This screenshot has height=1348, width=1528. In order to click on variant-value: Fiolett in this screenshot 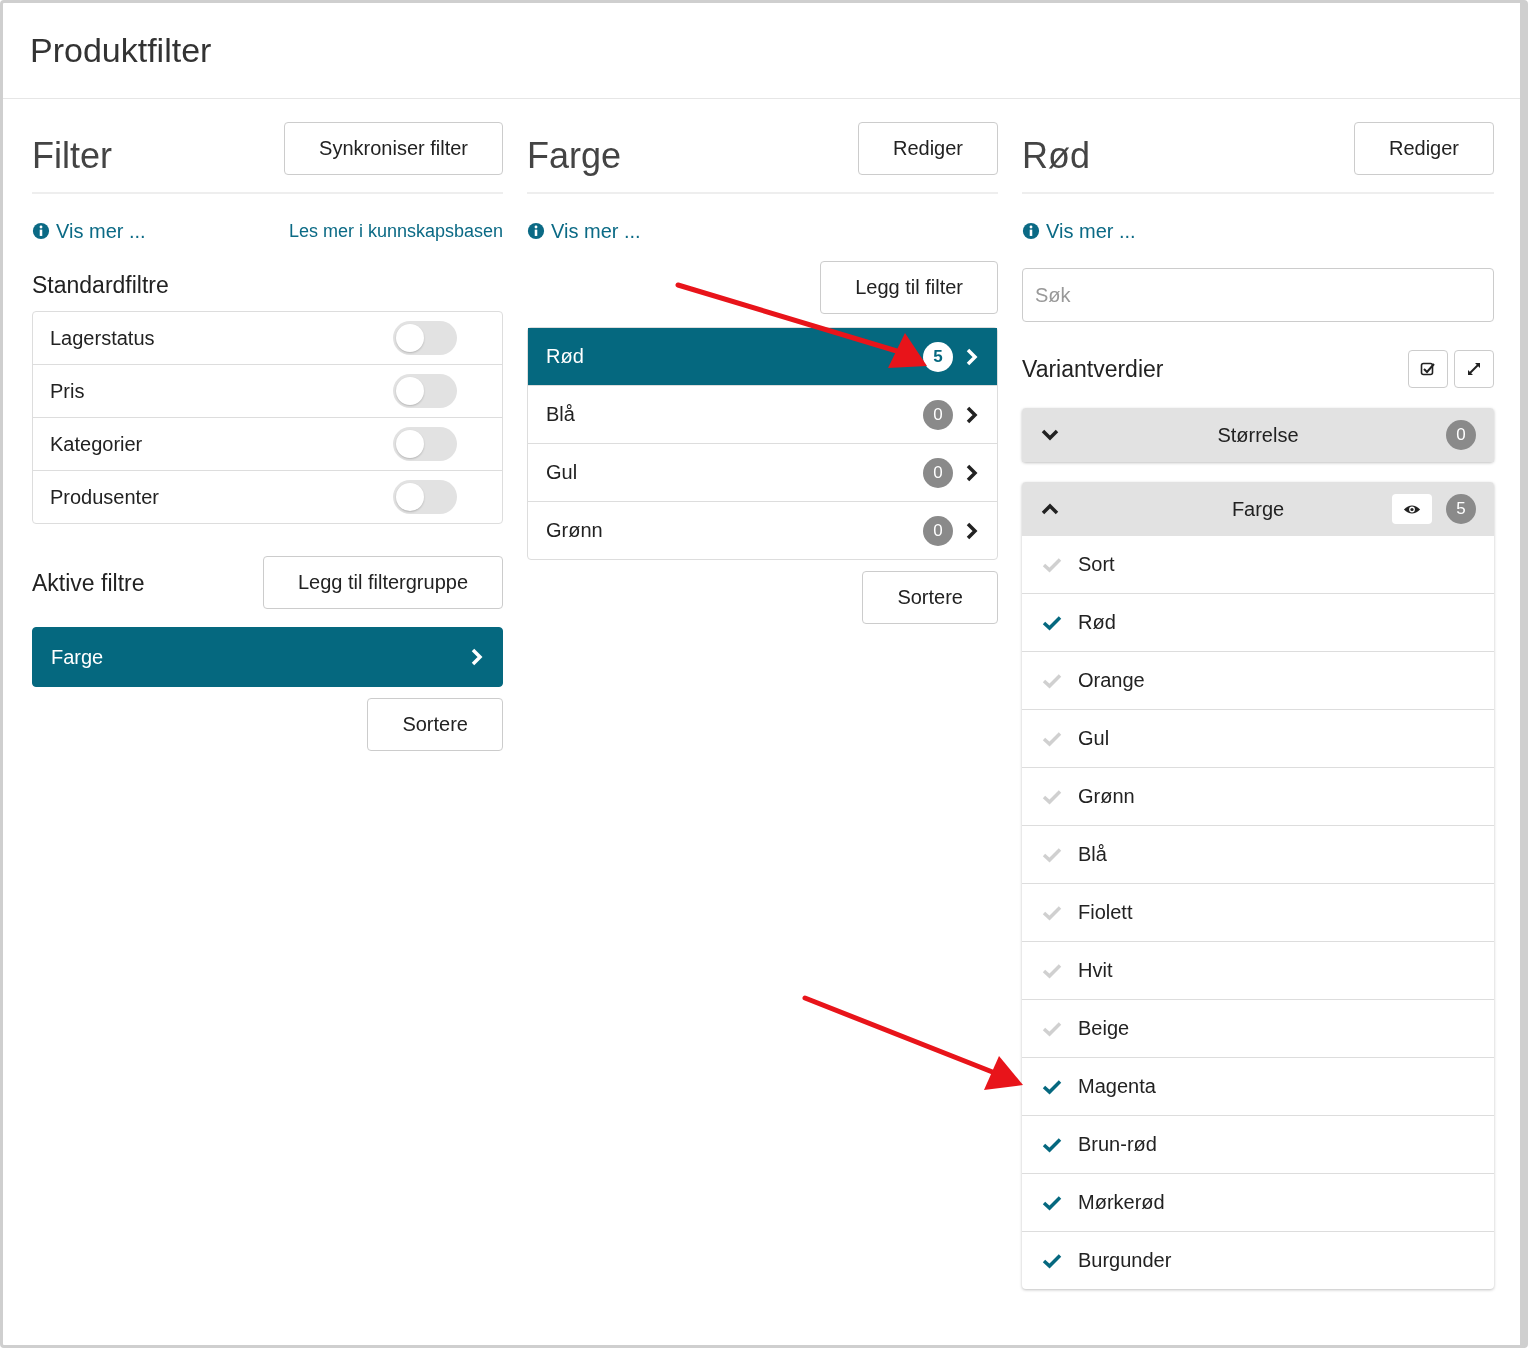, I will do `click(1105, 912)`.